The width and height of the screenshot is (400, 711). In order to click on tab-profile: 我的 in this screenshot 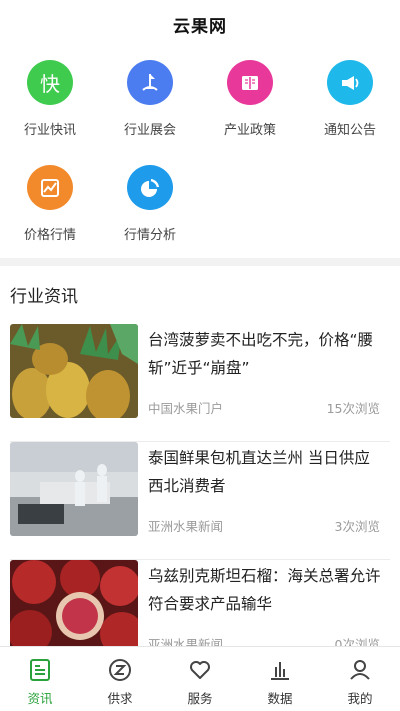, I will do `click(360, 679)`.